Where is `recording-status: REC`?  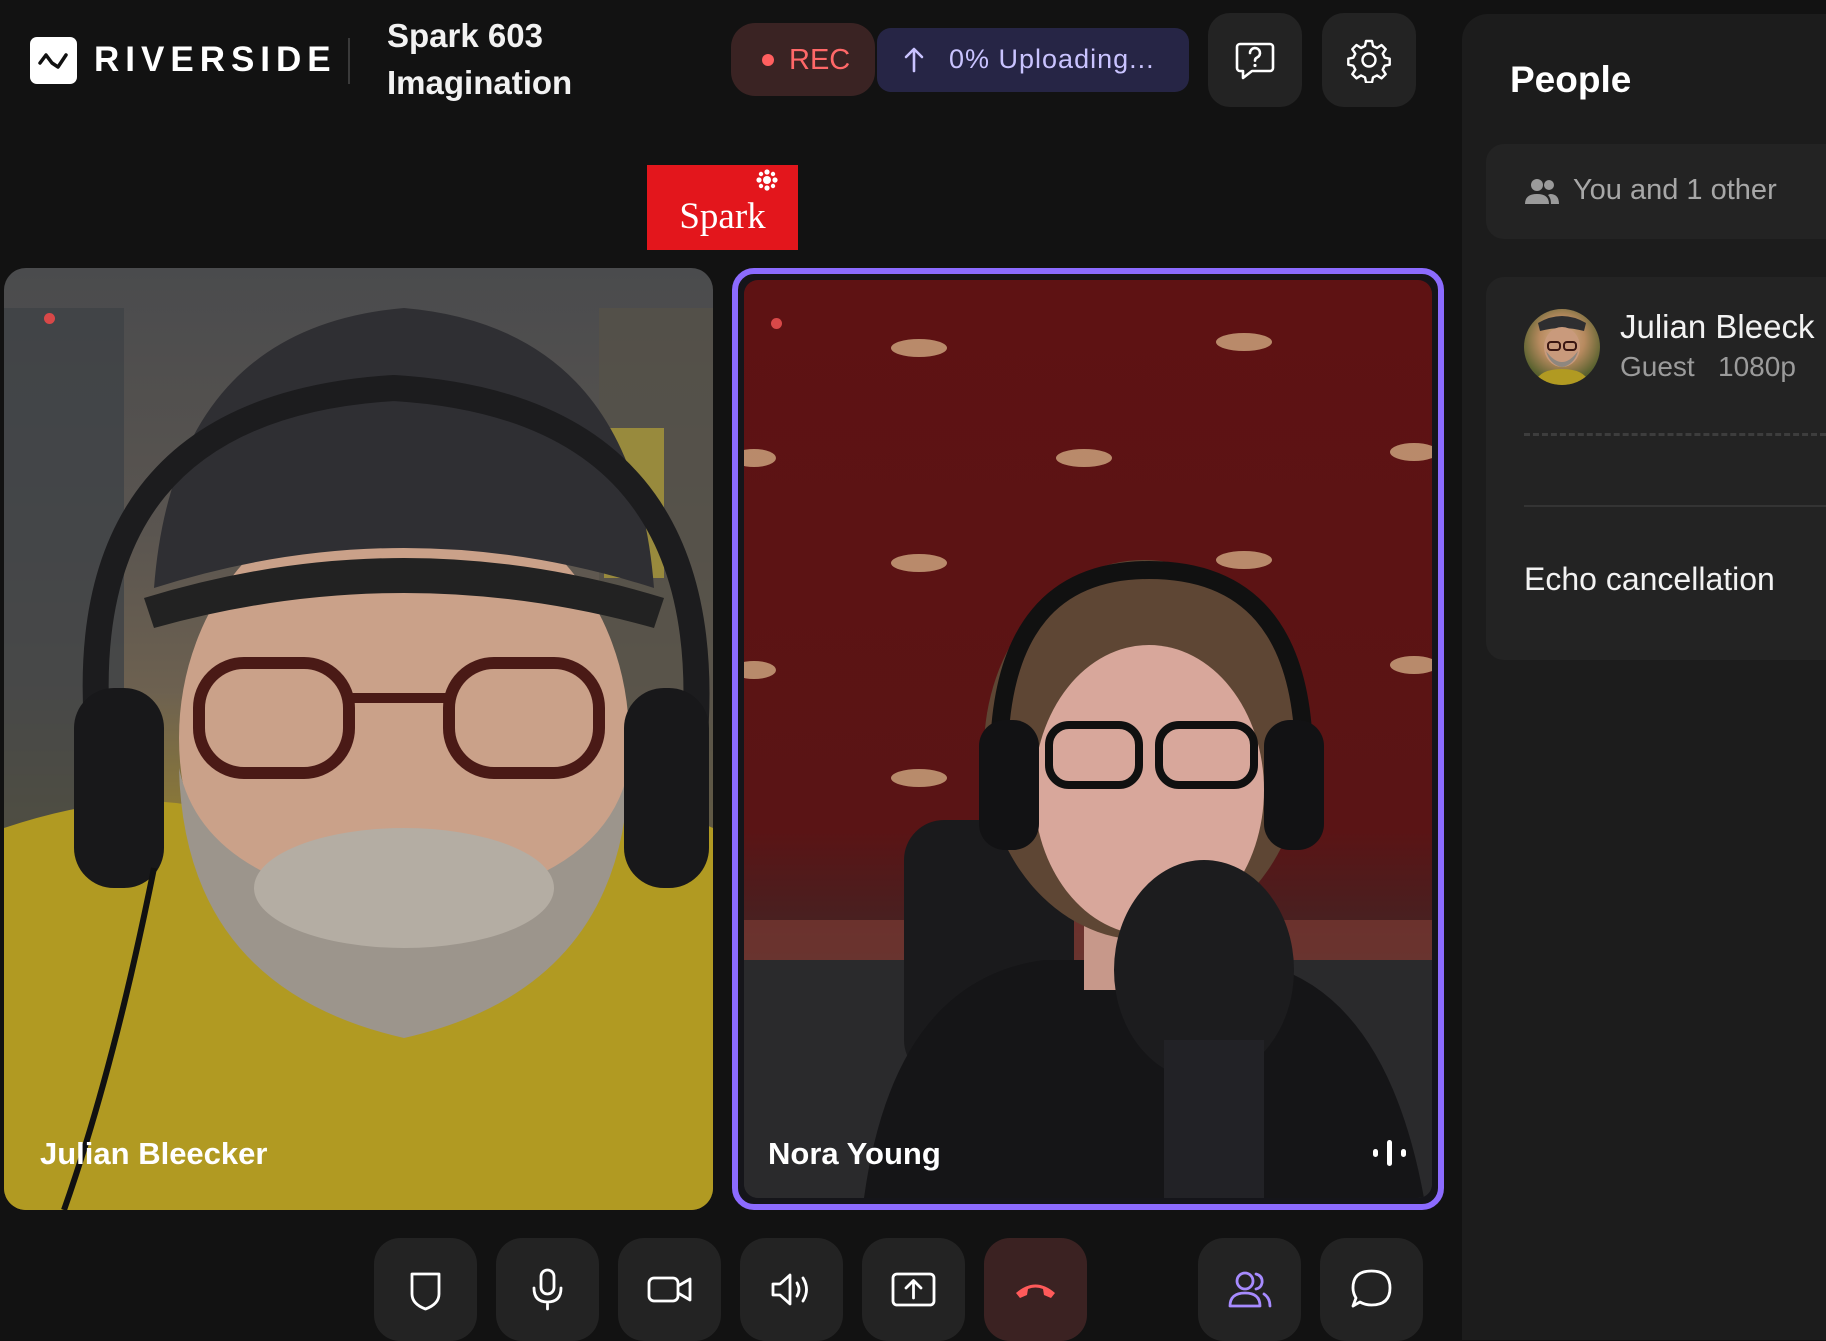
recording-status: REC is located at coordinates (803, 59).